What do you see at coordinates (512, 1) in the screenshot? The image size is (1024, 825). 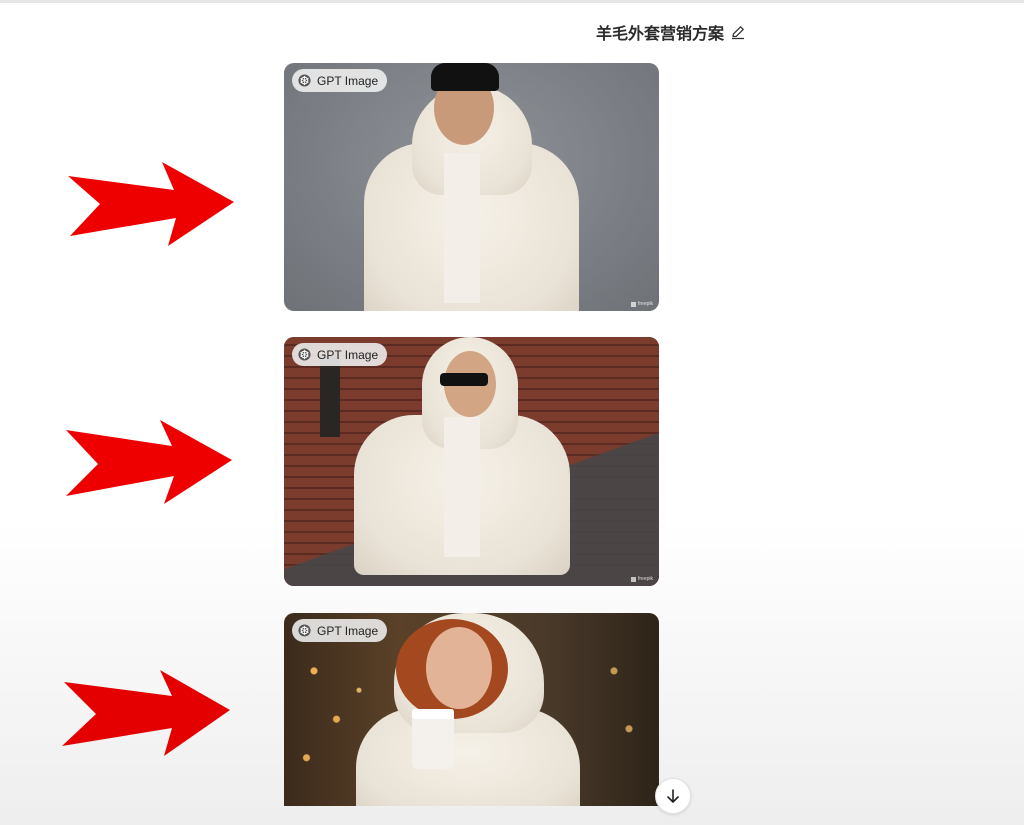 I see `top-divider` at bounding box center [512, 1].